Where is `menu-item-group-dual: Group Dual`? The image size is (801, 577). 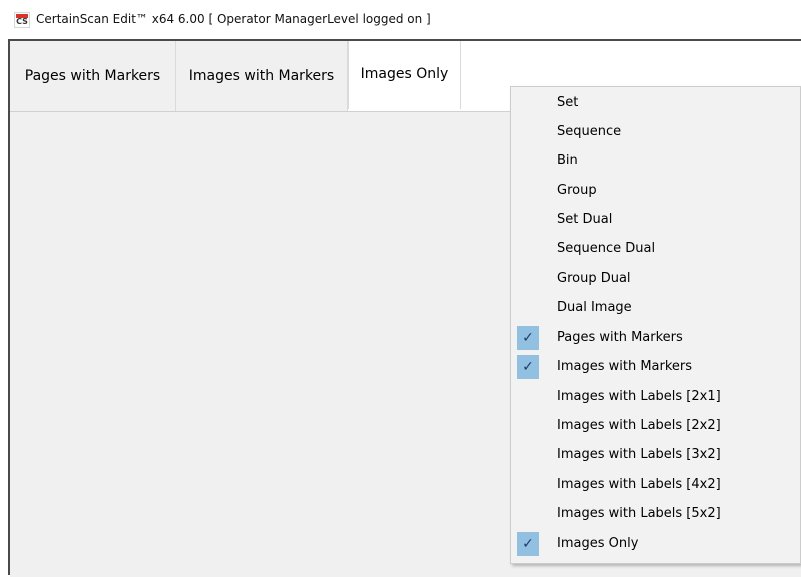
menu-item-group-dual: Group Dual is located at coordinates (655, 279).